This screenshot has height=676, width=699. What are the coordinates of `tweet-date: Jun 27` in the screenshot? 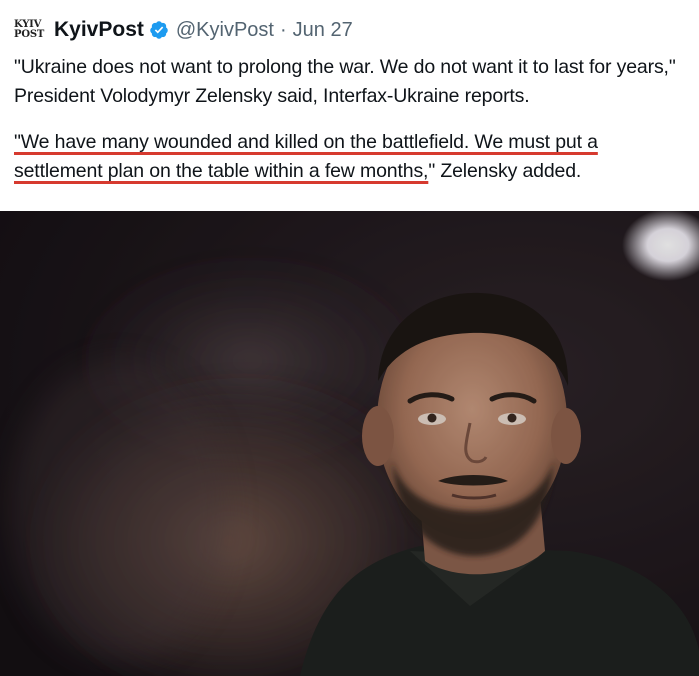 It's located at (323, 30).